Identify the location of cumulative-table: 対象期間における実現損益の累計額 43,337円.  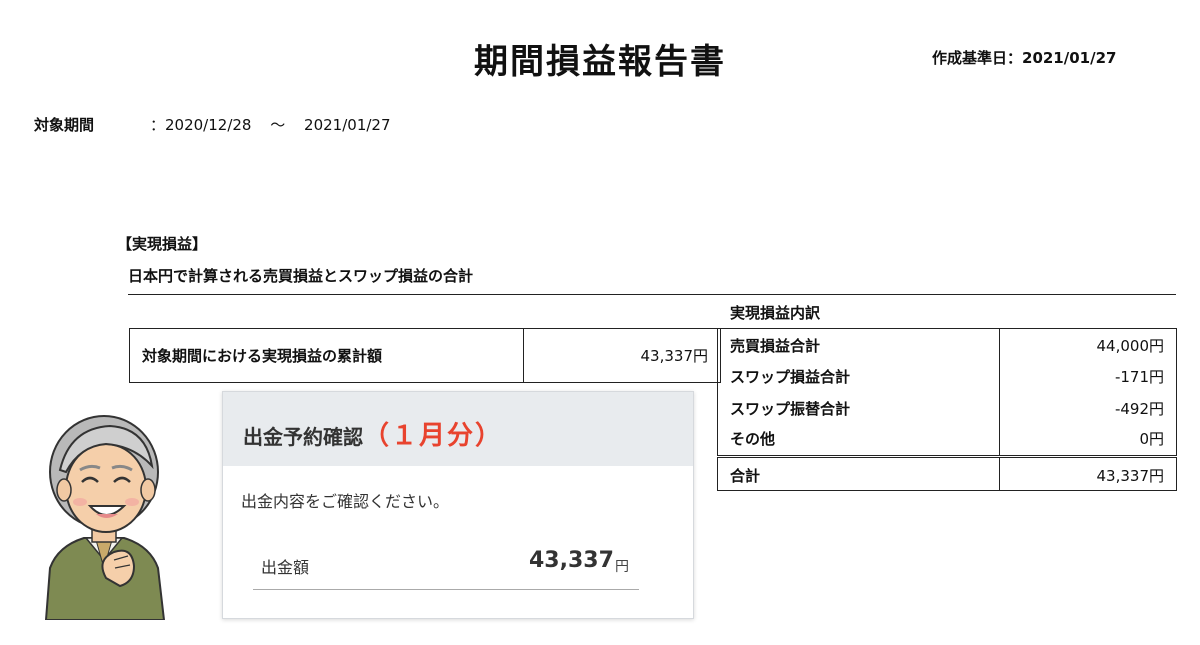
(425, 355).